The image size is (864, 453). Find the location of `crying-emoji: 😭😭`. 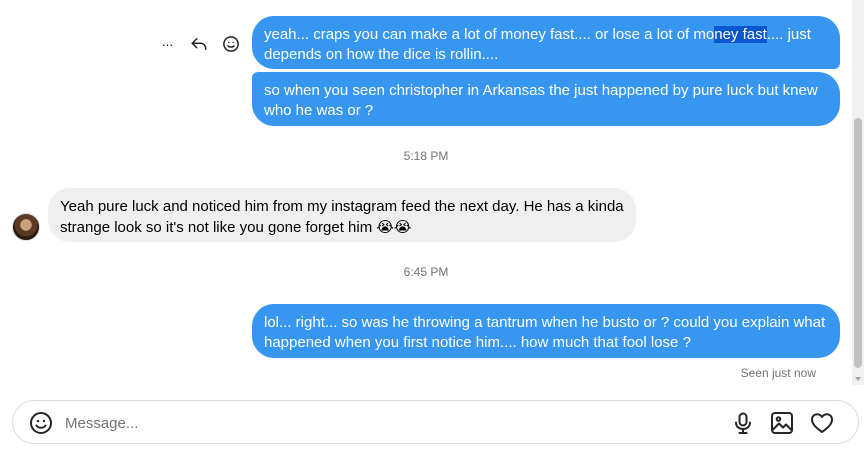

crying-emoji: 😭😭 is located at coordinates (394, 227).